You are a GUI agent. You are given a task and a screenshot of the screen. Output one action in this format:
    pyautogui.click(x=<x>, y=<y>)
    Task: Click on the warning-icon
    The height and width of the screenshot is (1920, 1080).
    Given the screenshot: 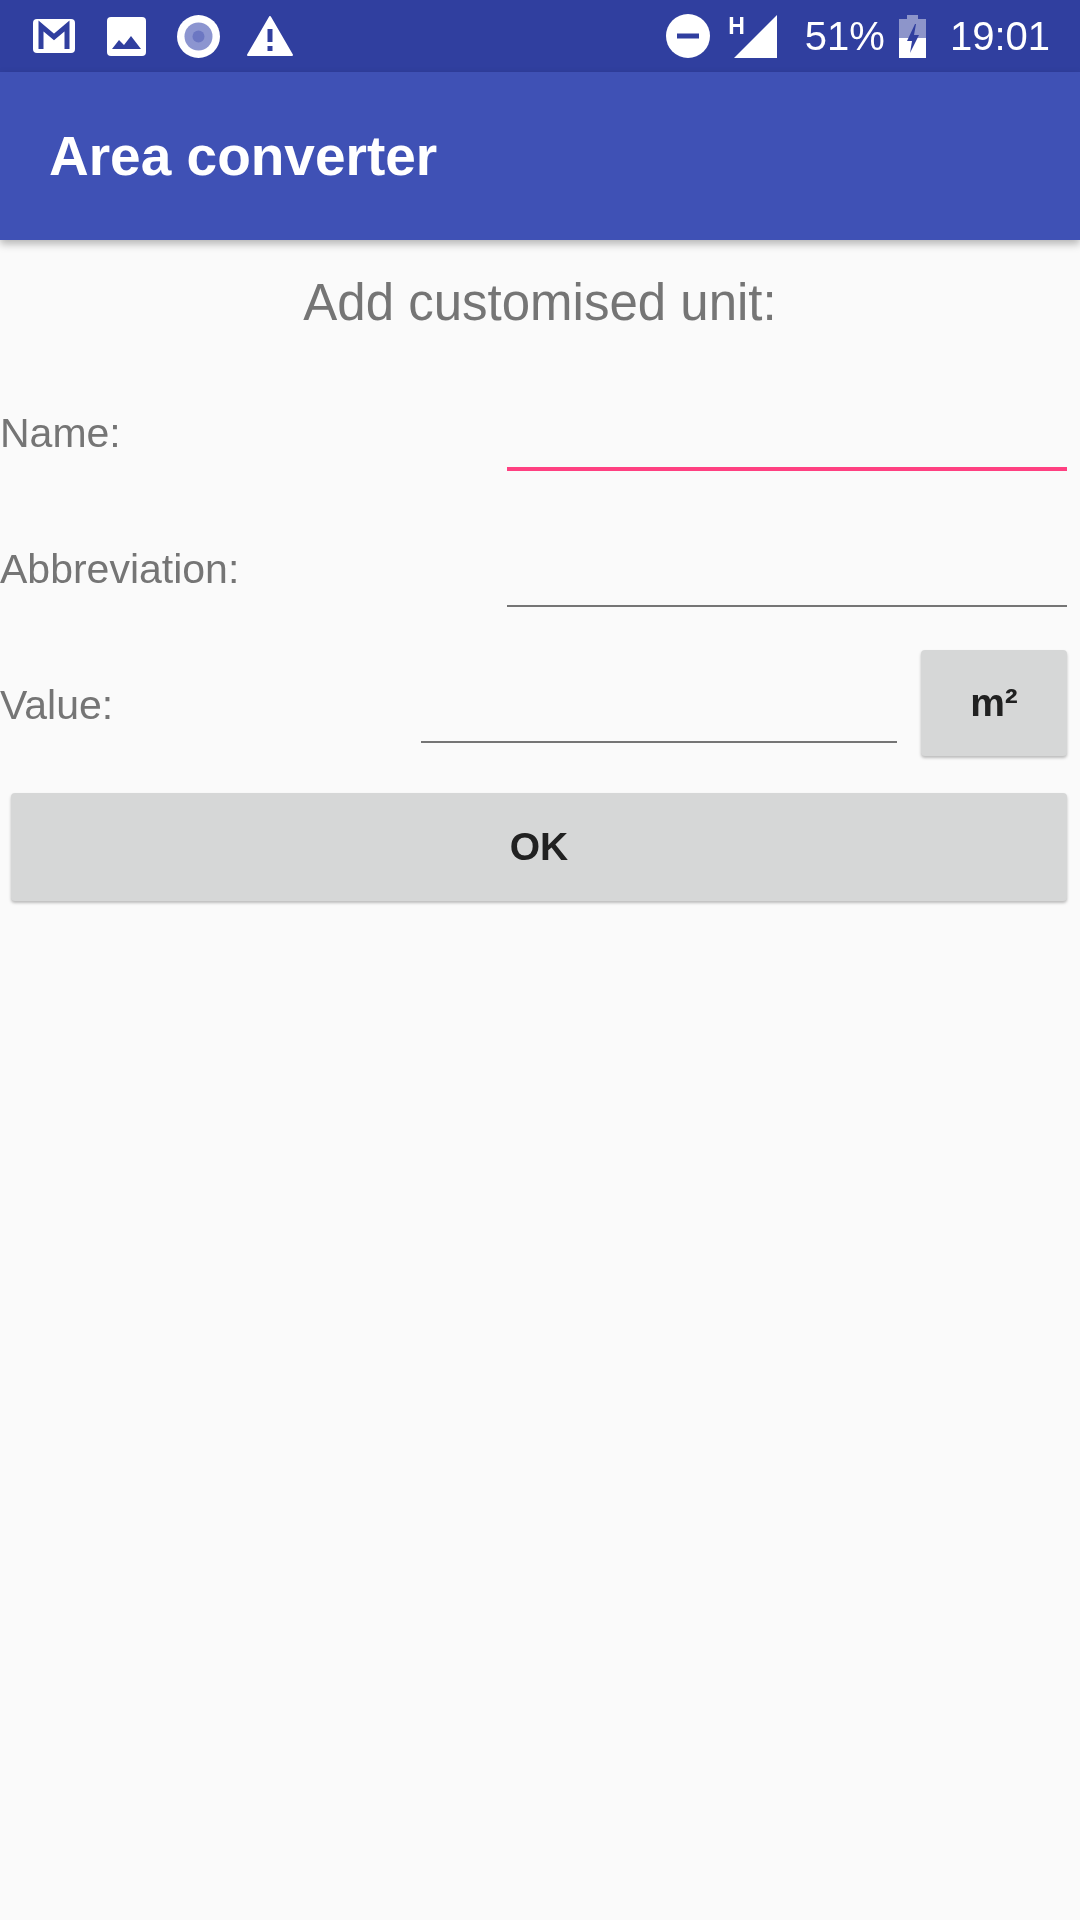 What is the action you would take?
    pyautogui.click(x=270, y=36)
    